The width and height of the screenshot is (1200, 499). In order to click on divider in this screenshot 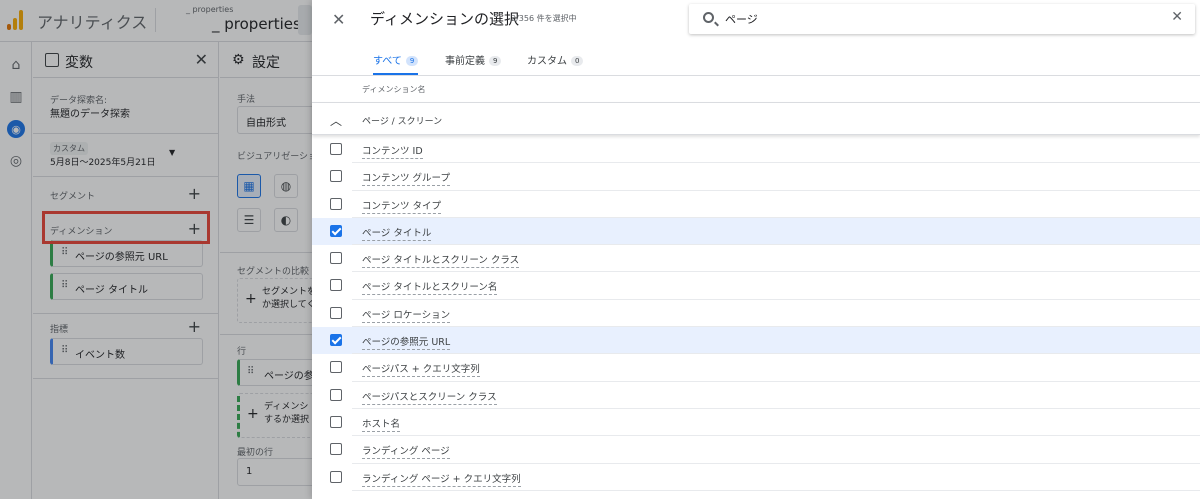, I will do `click(776, 490)`.